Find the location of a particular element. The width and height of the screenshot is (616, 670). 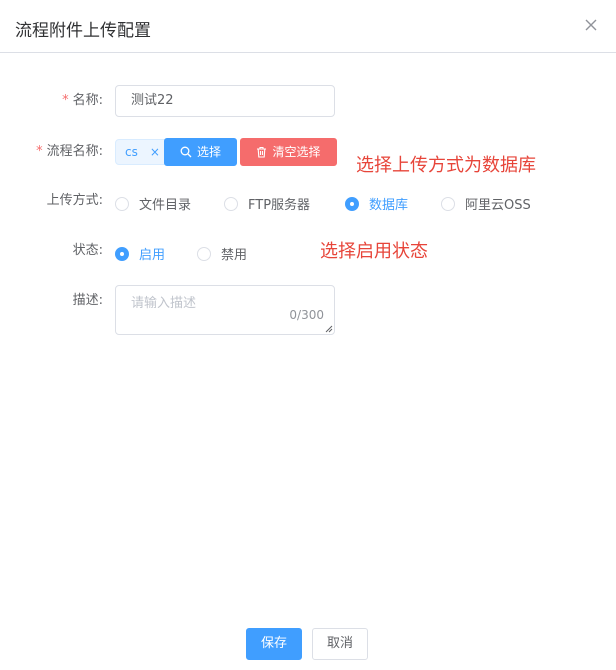

resize-handle-icon is located at coordinates (329, 329).